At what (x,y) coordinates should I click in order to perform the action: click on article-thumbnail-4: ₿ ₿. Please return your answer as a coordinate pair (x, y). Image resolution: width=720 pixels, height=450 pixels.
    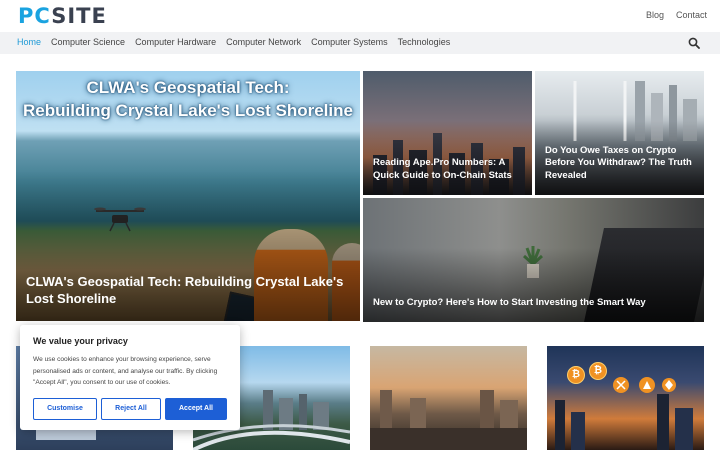
    Looking at the image, I should click on (625, 398).